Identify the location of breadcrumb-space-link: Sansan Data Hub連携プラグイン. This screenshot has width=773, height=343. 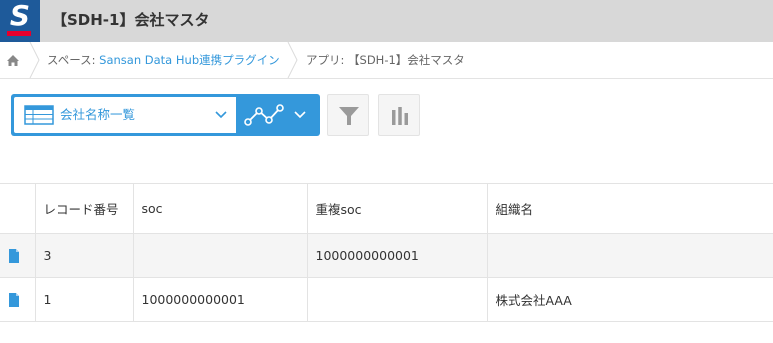
(189, 60).